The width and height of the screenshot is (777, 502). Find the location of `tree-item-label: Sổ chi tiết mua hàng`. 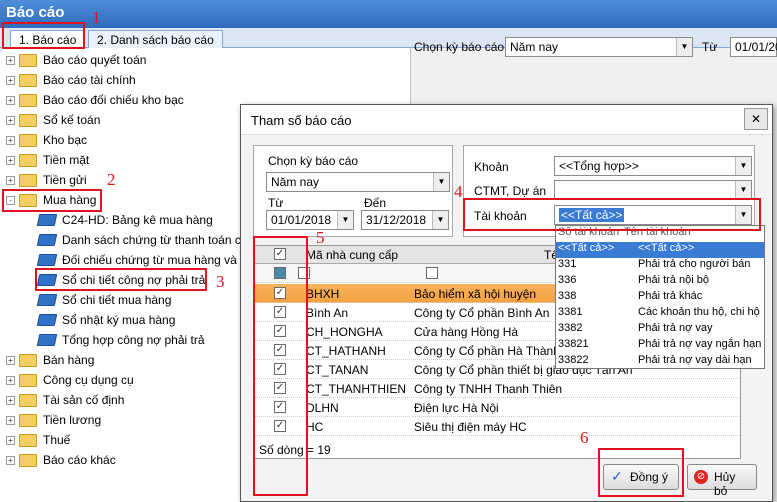

tree-item-label: Sổ chi tiết mua hàng is located at coordinates (117, 300).